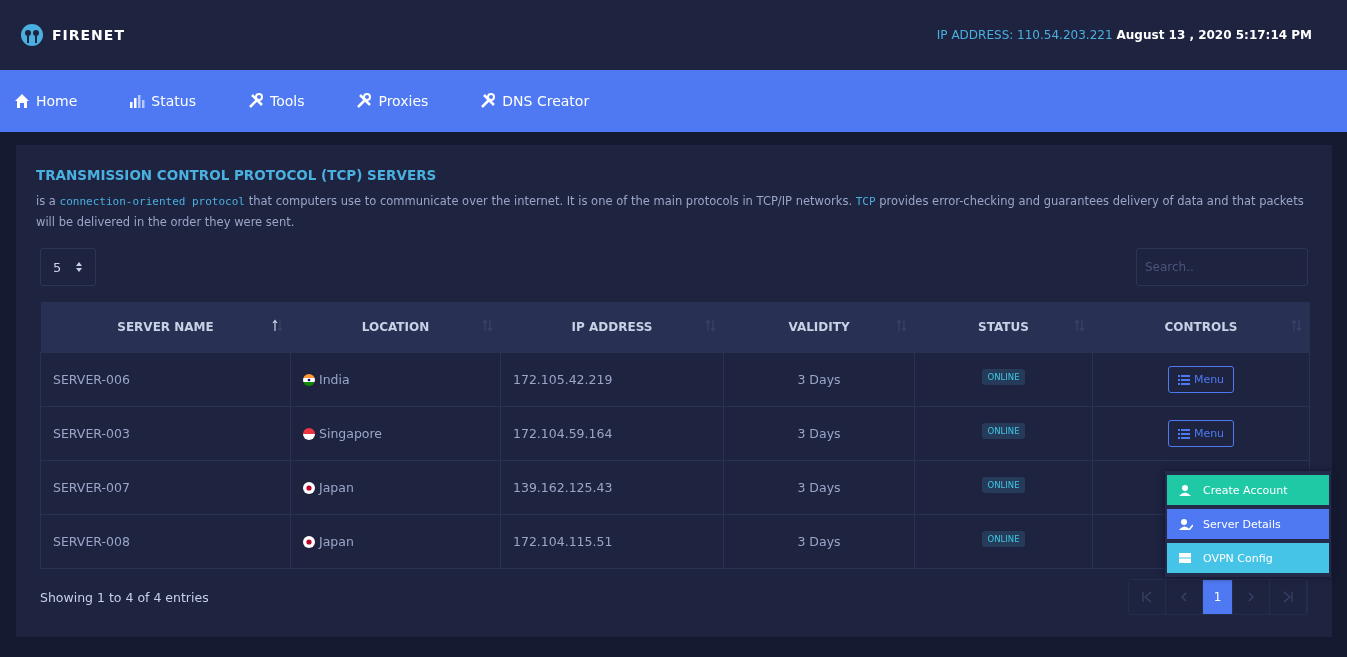  I want to click on page-size-select: 5, so click(68, 267).